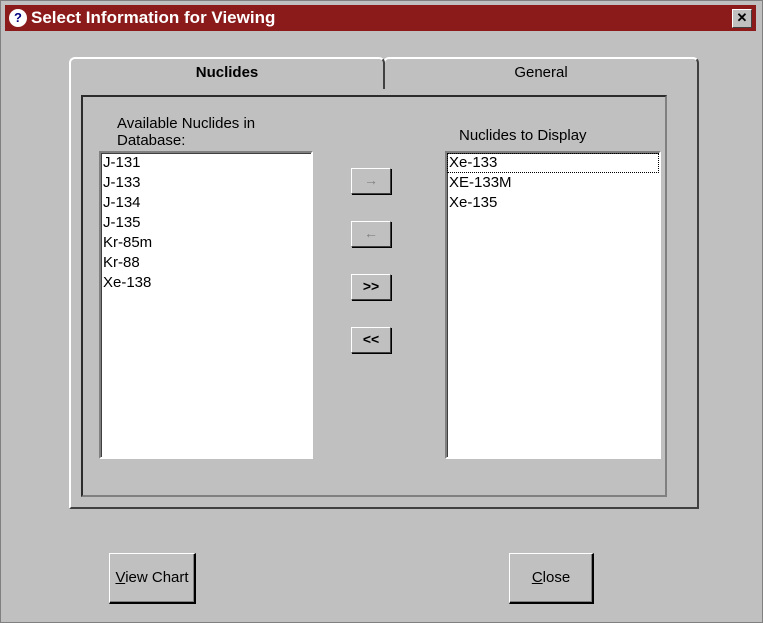 Image resolution: width=763 pixels, height=623 pixels. I want to click on list-item: Kr-85m, so click(206, 243).